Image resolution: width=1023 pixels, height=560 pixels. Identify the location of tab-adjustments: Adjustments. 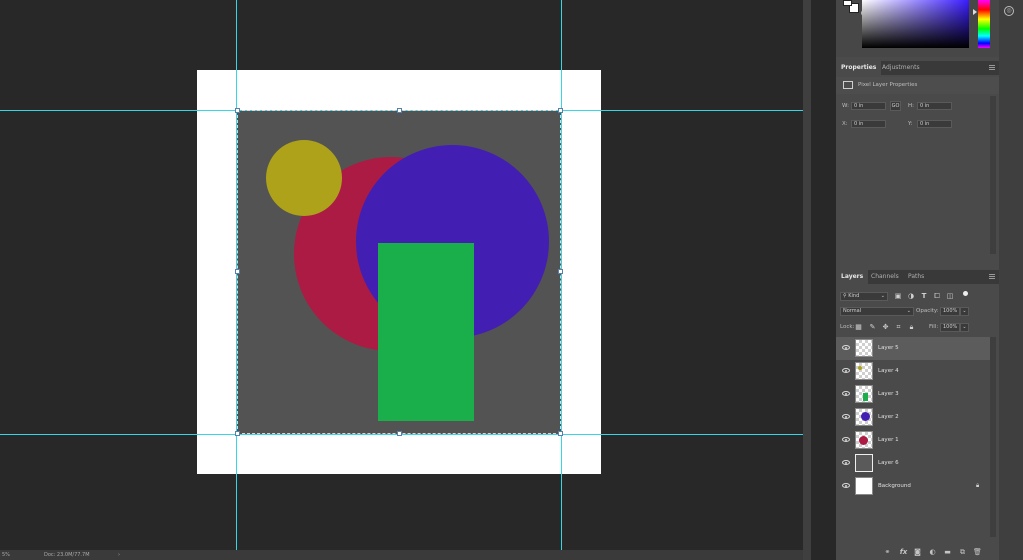
(901, 68).